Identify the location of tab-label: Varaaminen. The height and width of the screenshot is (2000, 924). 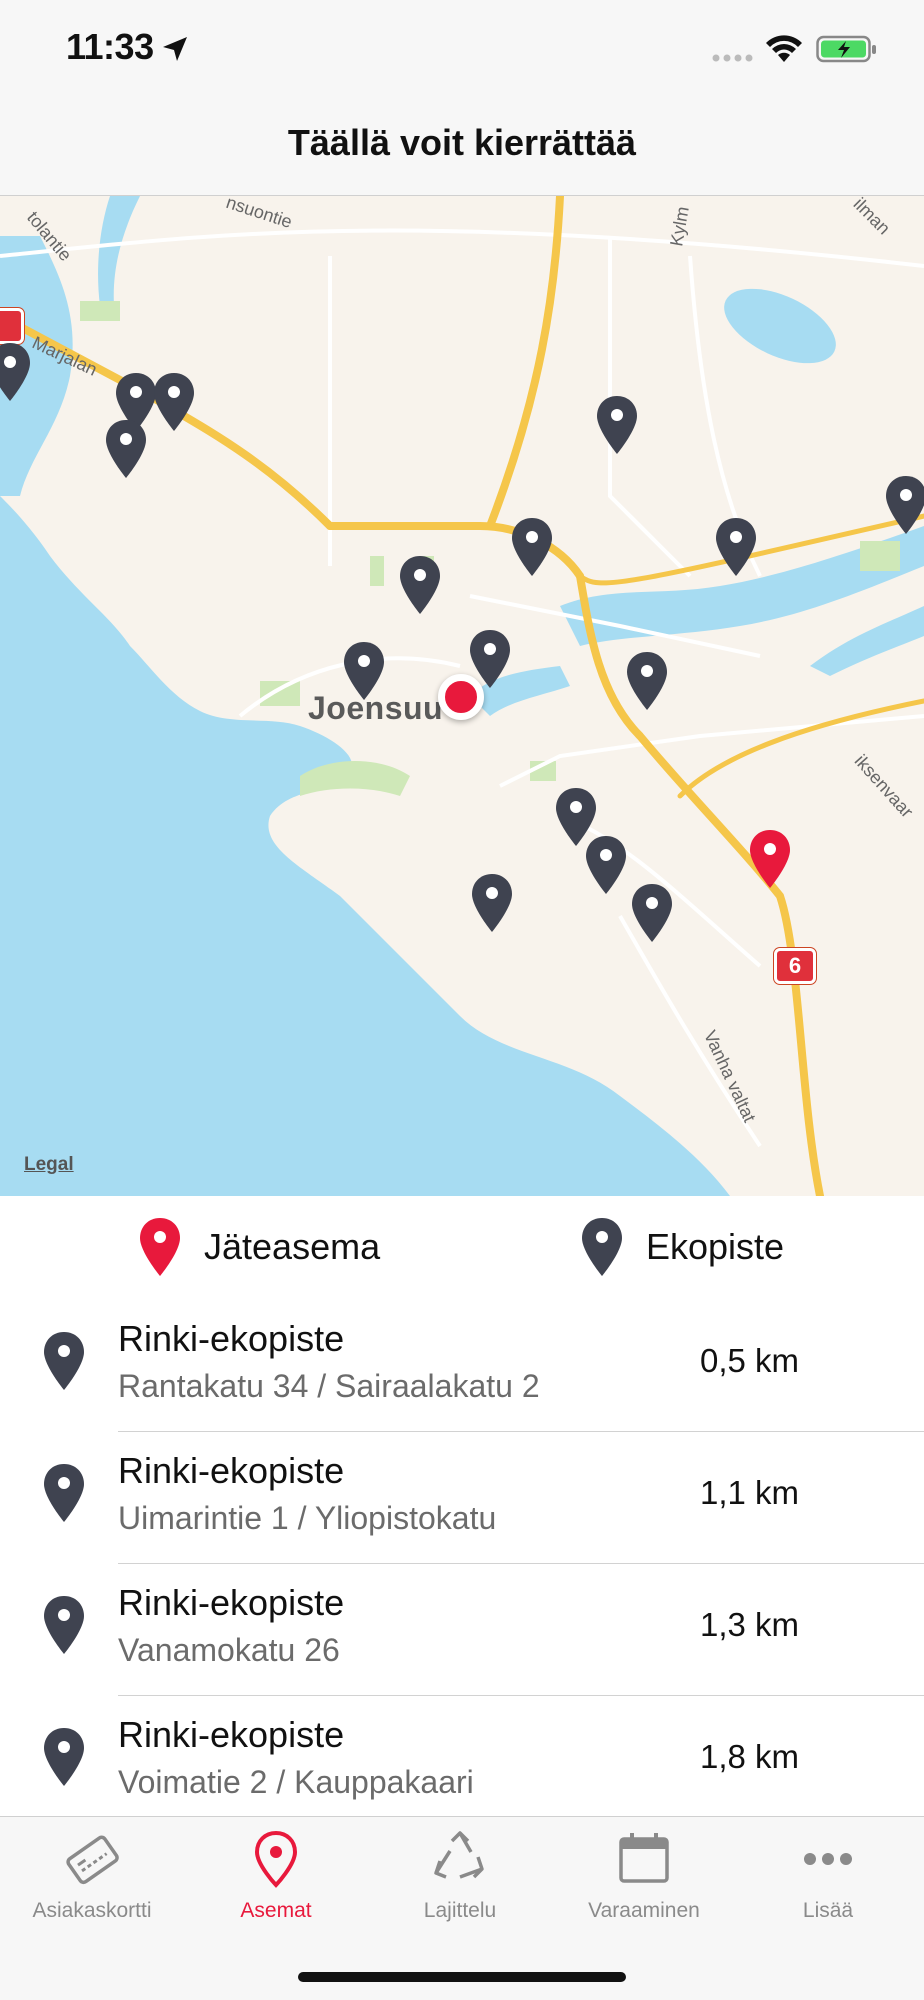
(644, 1910).